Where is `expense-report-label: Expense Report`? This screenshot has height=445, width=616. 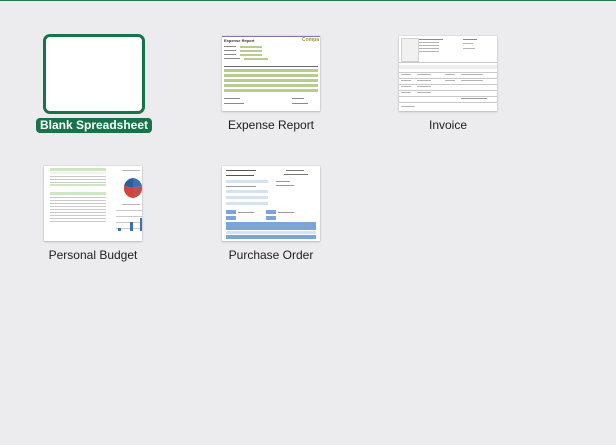
expense-report-label: Expense Report is located at coordinates (271, 125).